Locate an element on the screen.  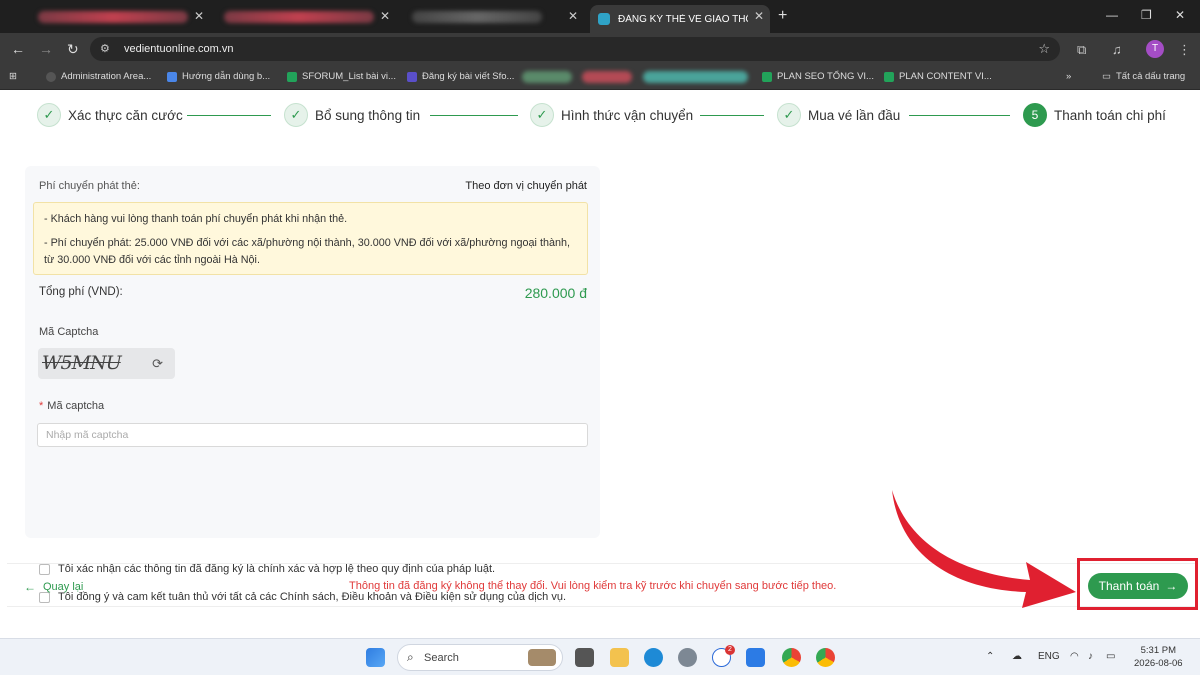
back-arrow-icon: ← is located at coordinates (18, 49).